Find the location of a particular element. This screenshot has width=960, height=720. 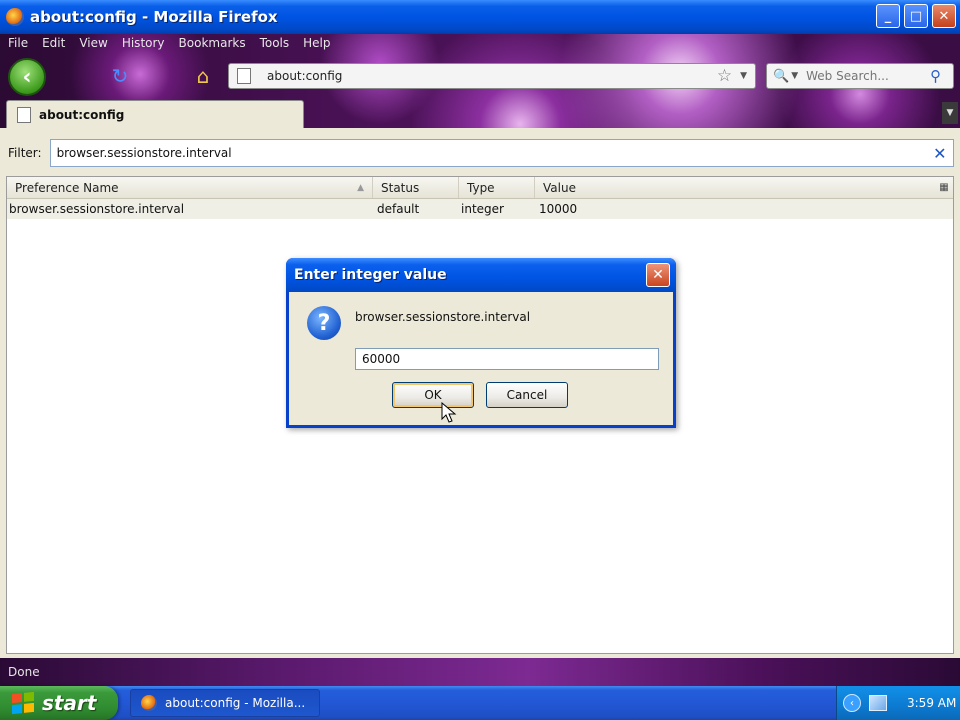

table-header: Preference Name ▲ Status Type Value ▦ is located at coordinates (480, 188).